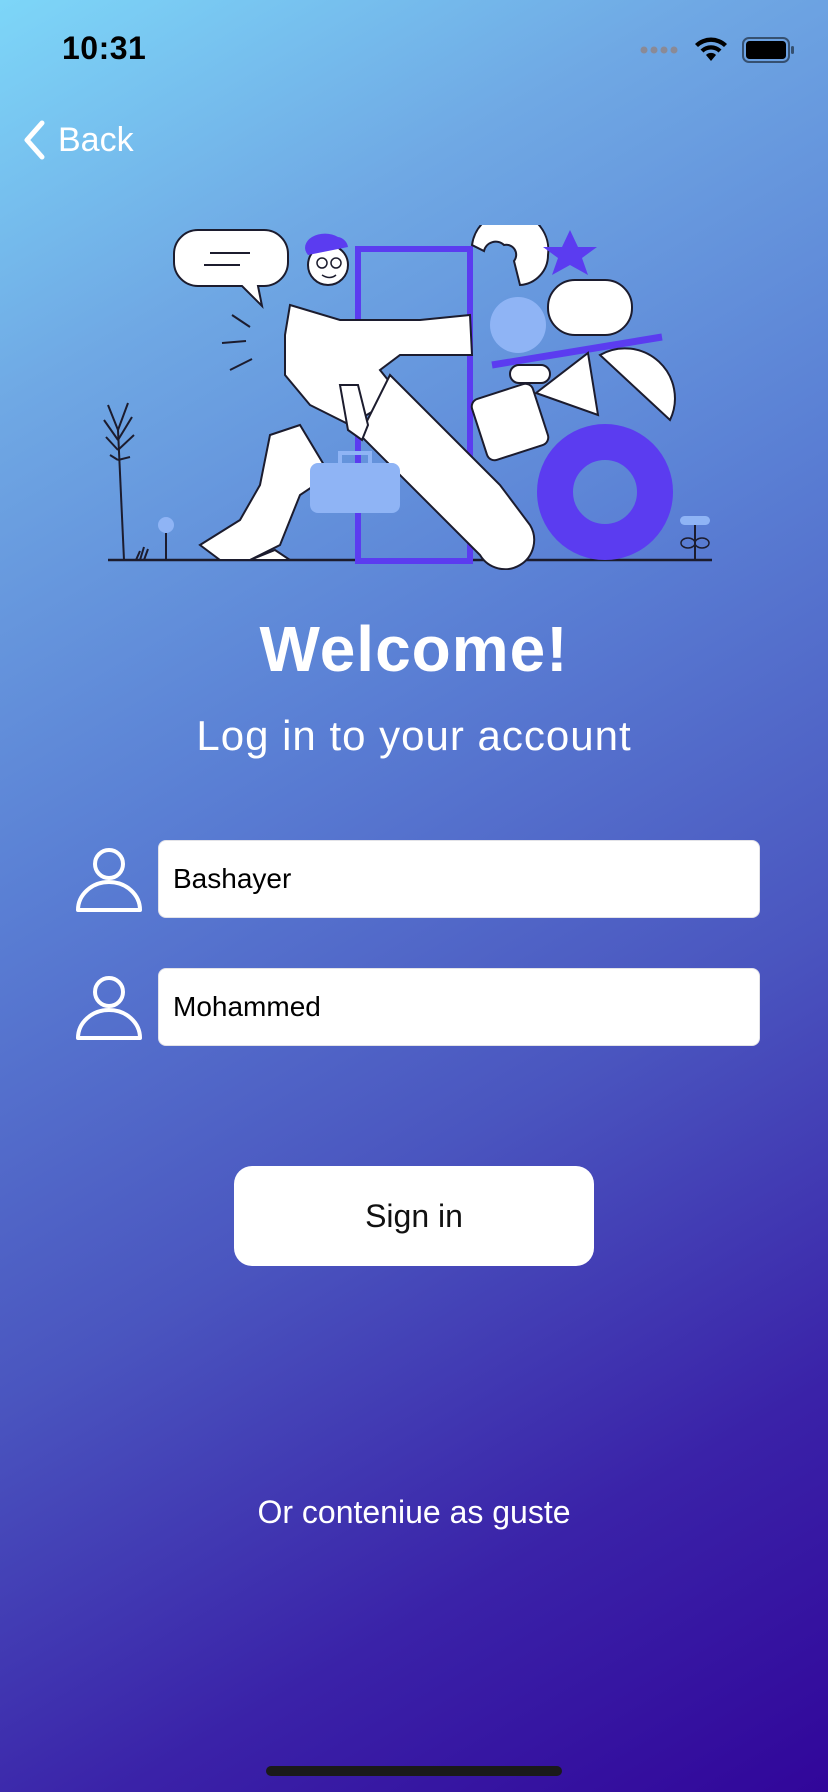 The width and height of the screenshot is (828, 1792). I want to click on person-carrying-shapes-illustration, so click(407, 397).